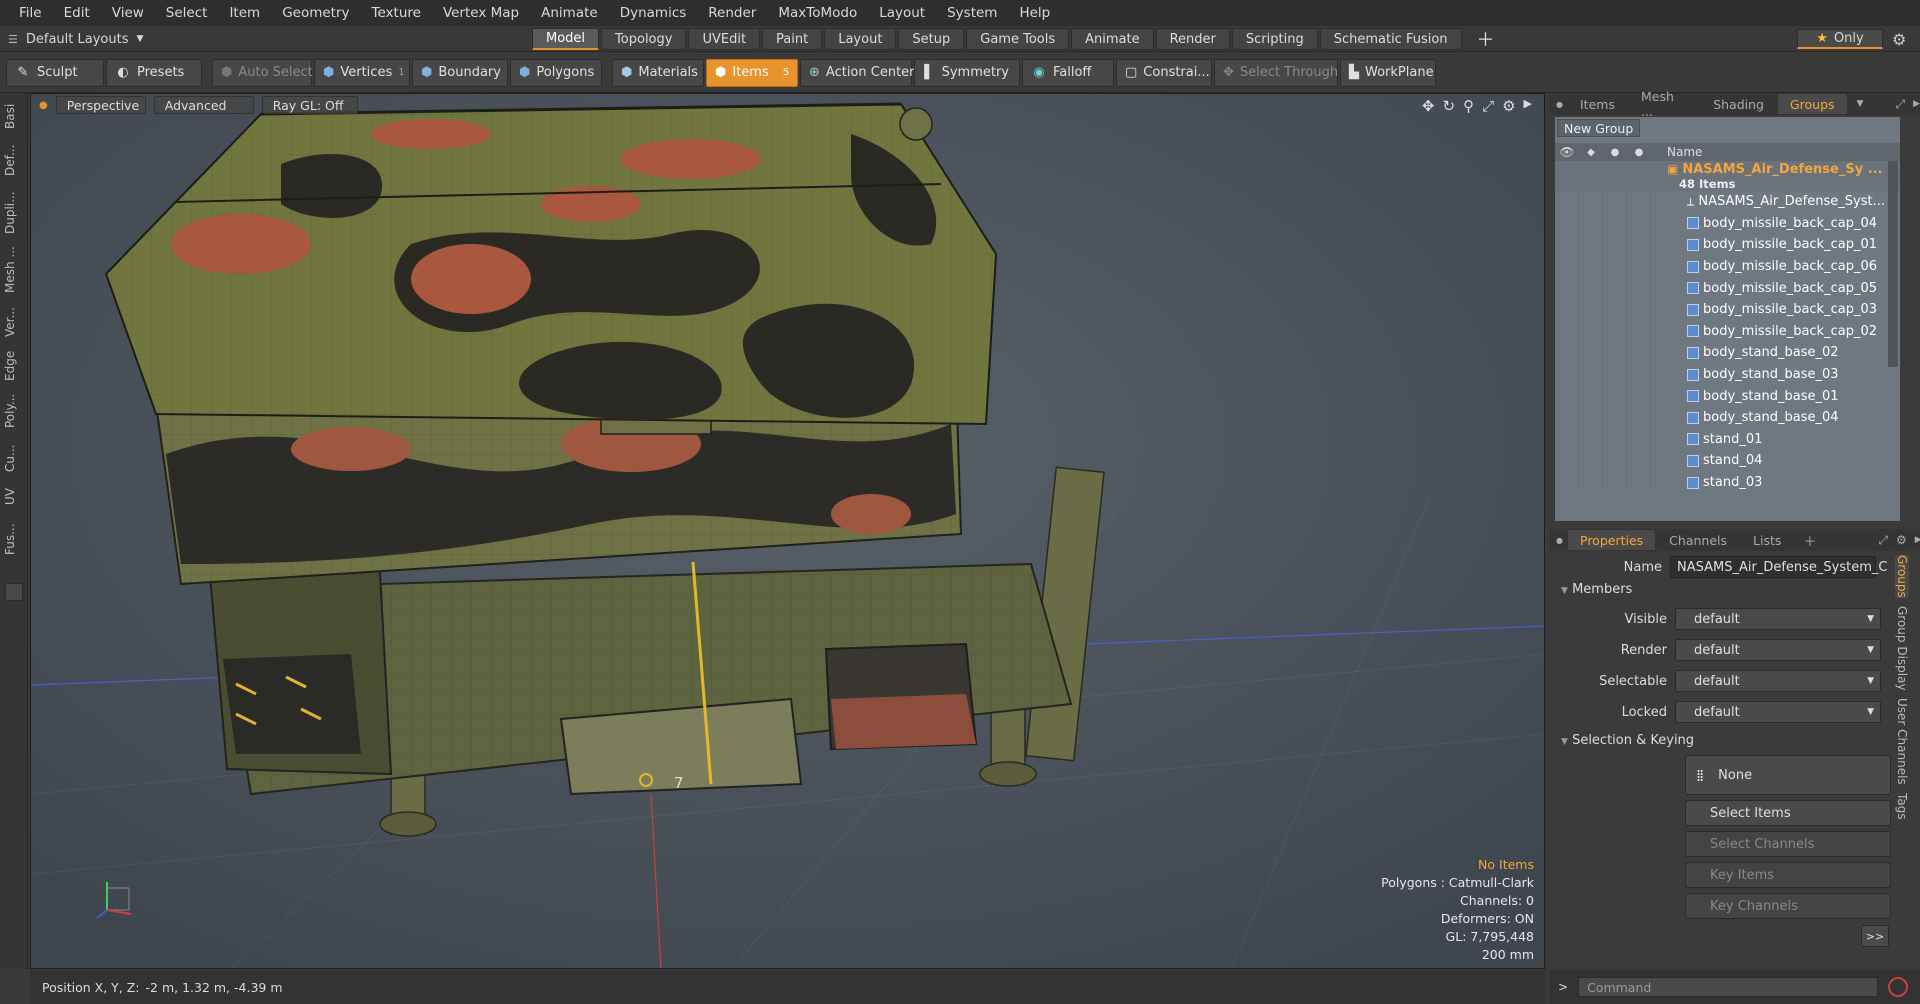 The width and height of the screenshot is (1920, 1004). Describe the element at coordinates (1727, 353) in the screenshot. I see `list-item: body_stand_base_02` at that location.